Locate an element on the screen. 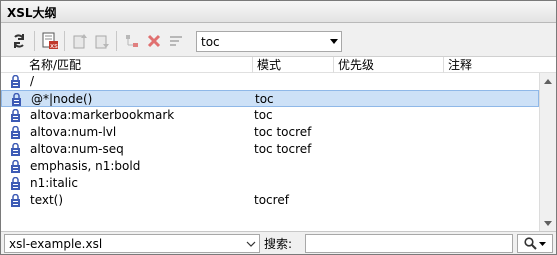  footer-bar: xsl-example.xsl 搜索: is located at coordinates (278, 242).